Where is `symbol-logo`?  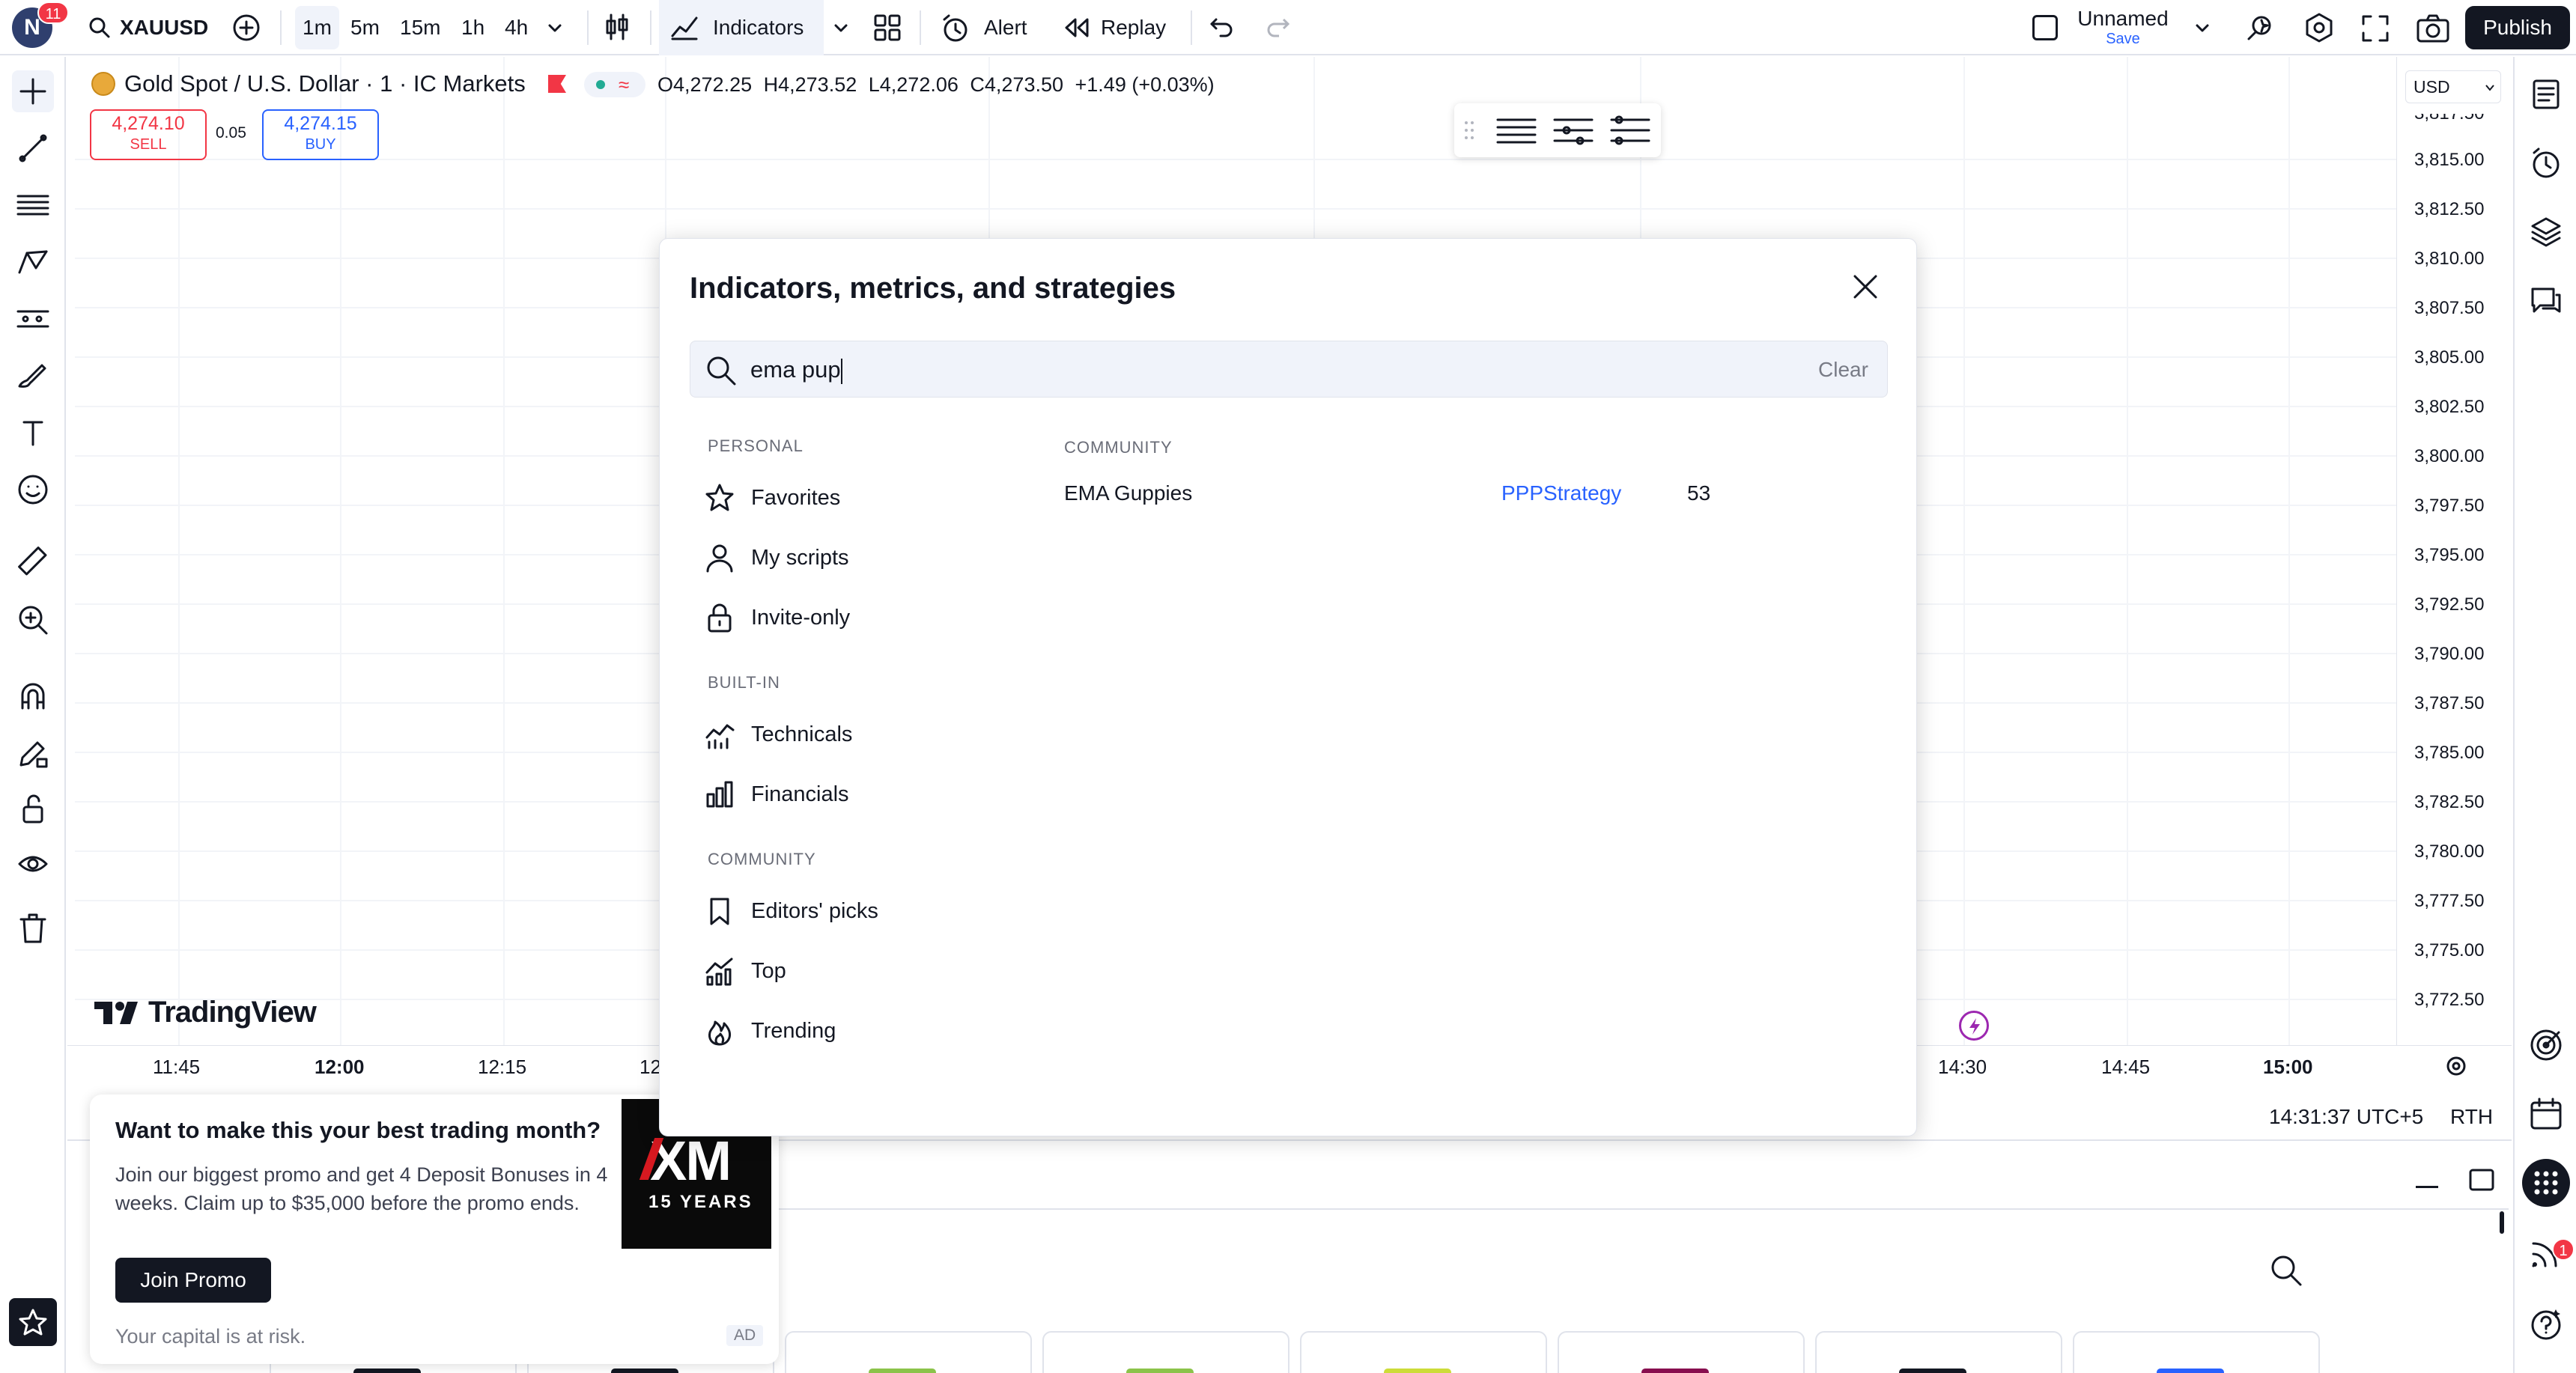 symbol-logo is located at coordinates (103, 84).